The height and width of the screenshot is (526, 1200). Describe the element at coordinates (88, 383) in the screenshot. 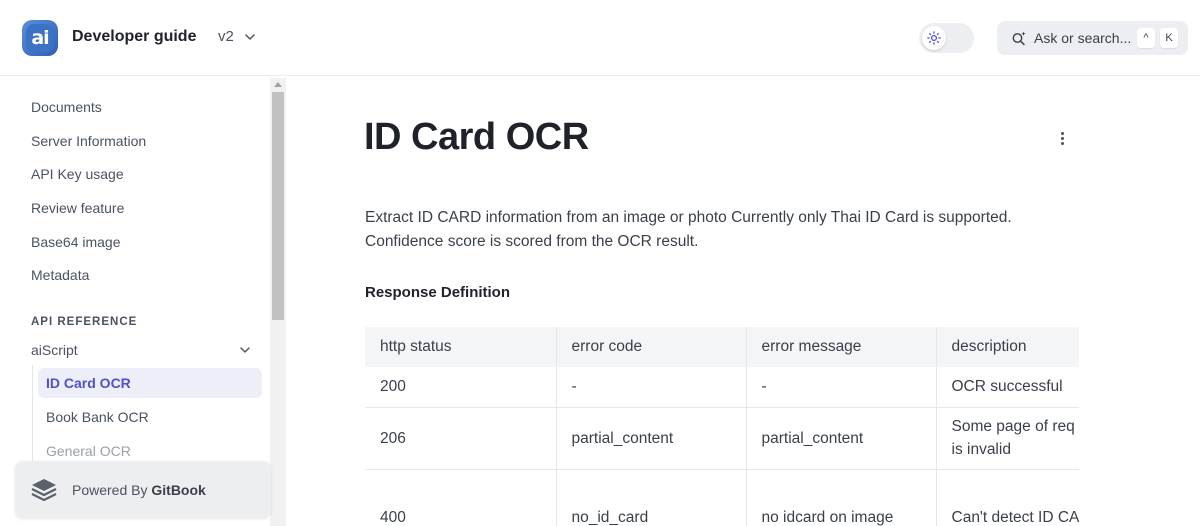

I see `sidebar-item-label: ID Card OCR` at that location.